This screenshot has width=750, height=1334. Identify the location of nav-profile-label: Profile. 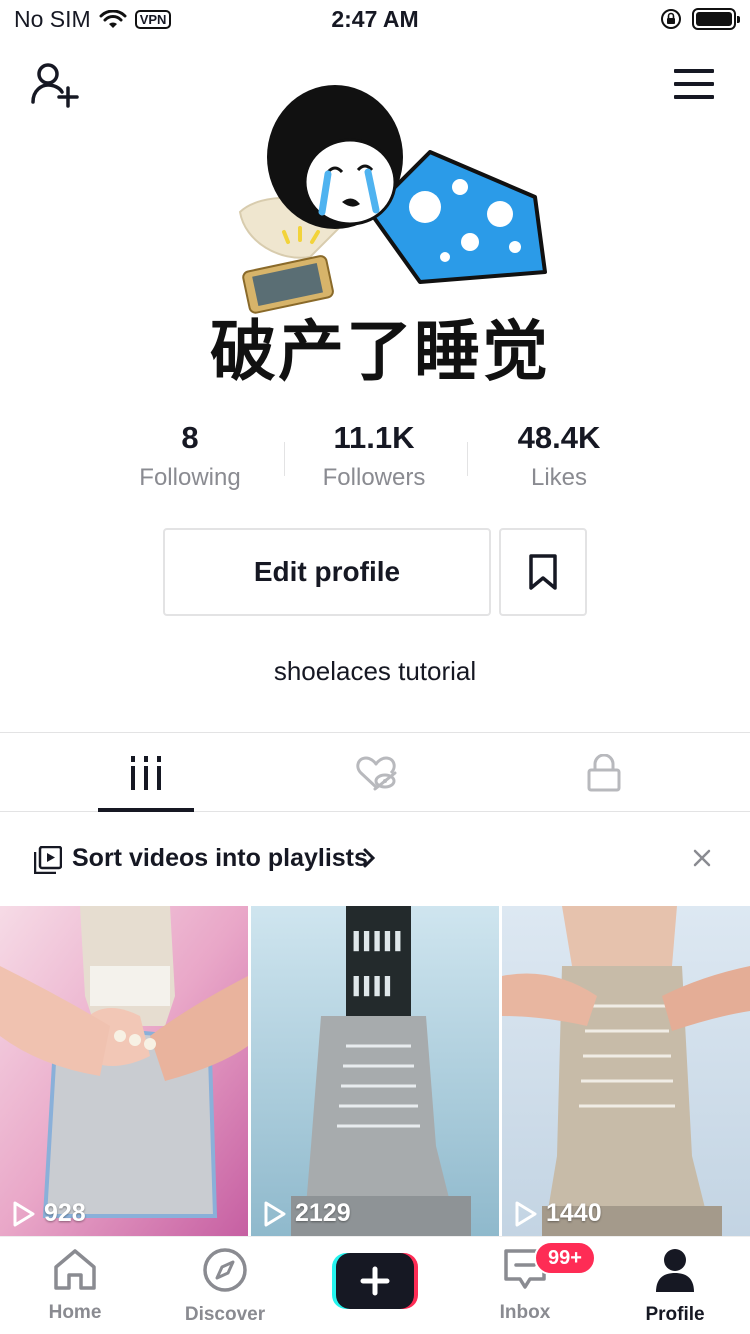
(675, 1314).